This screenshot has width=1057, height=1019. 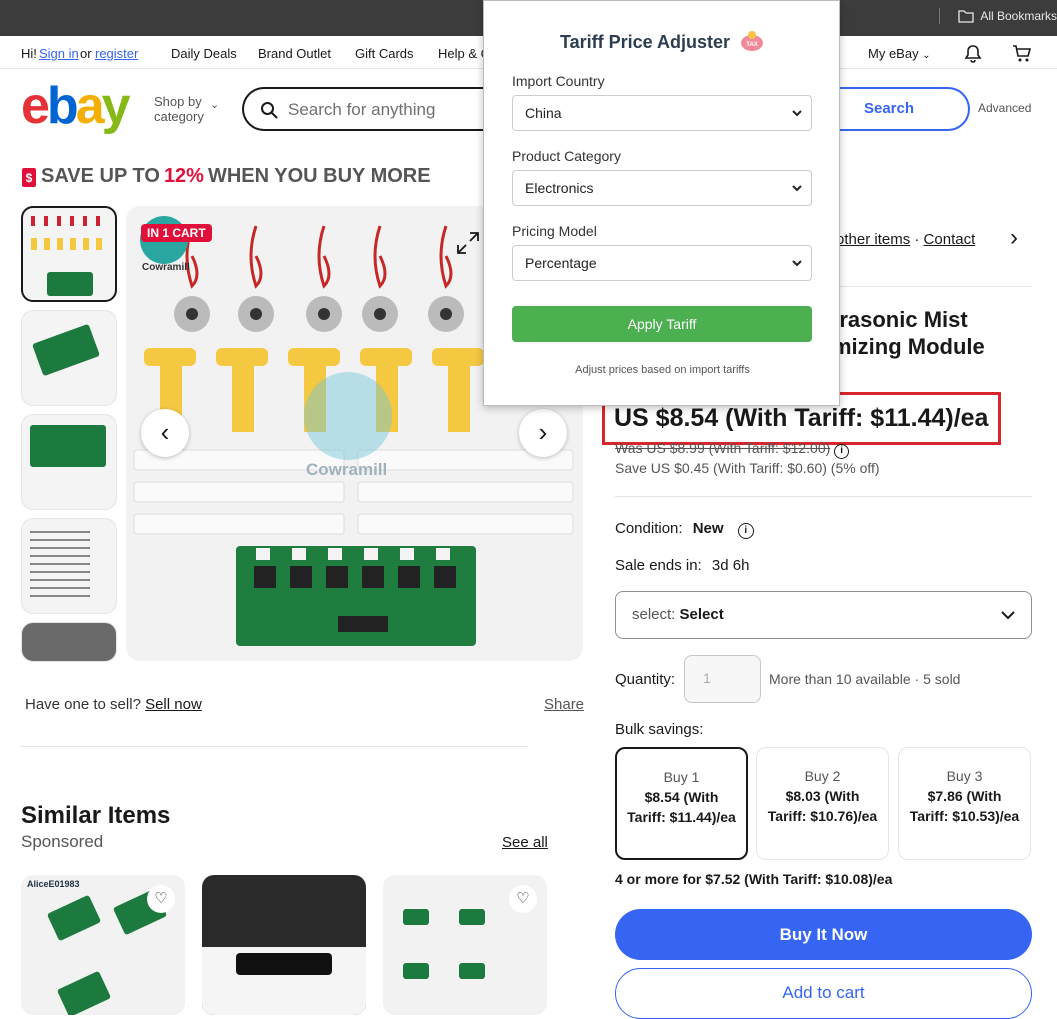 I want to click on next-image-button: ›, so click(x=543, y=433).